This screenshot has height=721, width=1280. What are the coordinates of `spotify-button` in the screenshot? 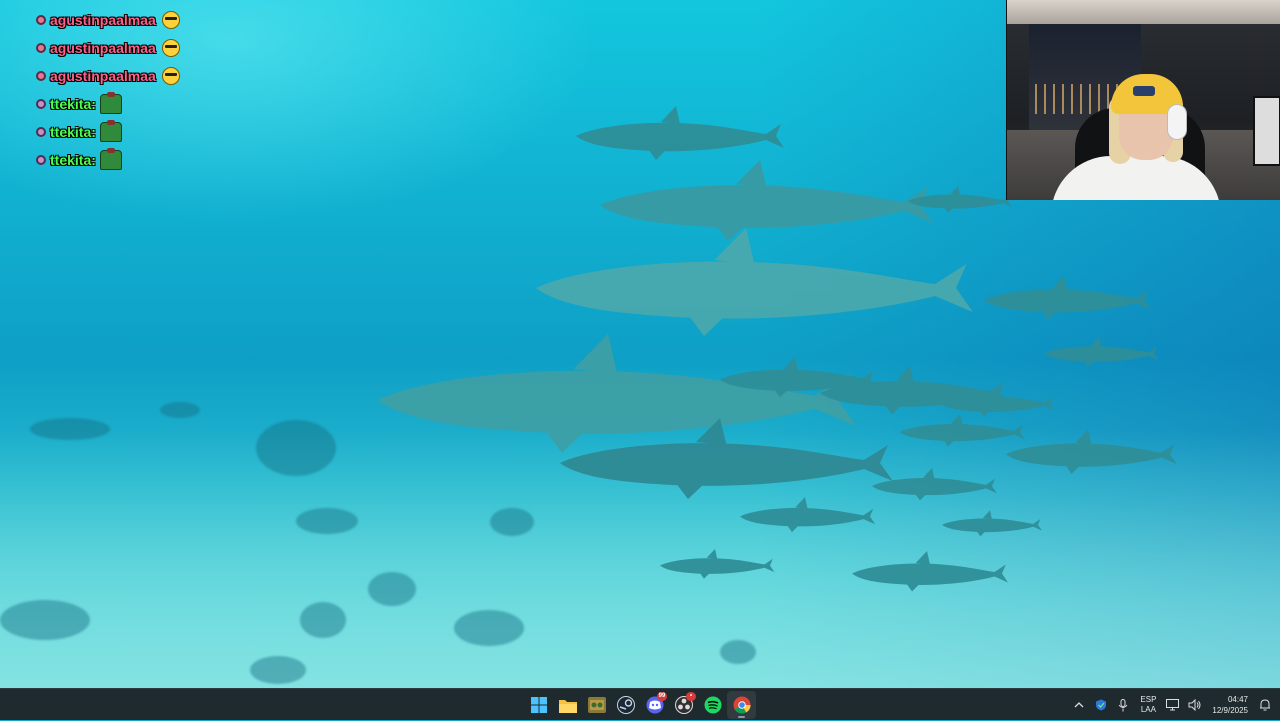 It's located at (712, 705).